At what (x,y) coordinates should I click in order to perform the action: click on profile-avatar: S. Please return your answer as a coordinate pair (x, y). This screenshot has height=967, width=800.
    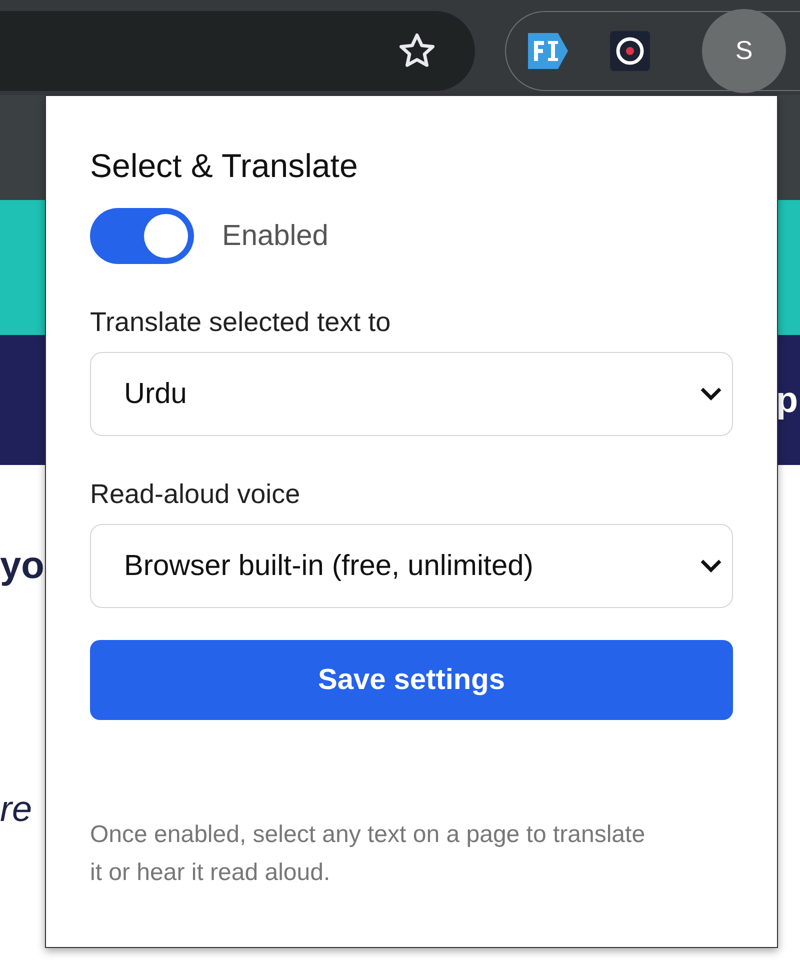
    Looking at the image, I should click on (744, 50).